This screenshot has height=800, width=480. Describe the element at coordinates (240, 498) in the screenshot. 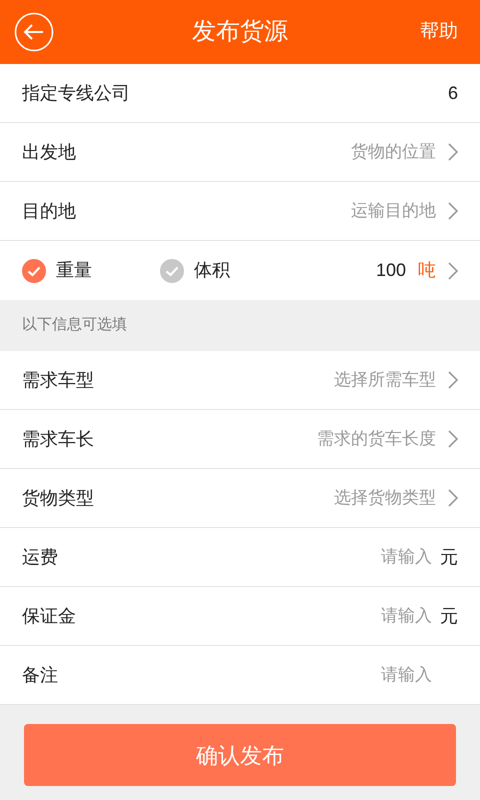

I see `form-row: 货物类型 选择货物类型` at that location.